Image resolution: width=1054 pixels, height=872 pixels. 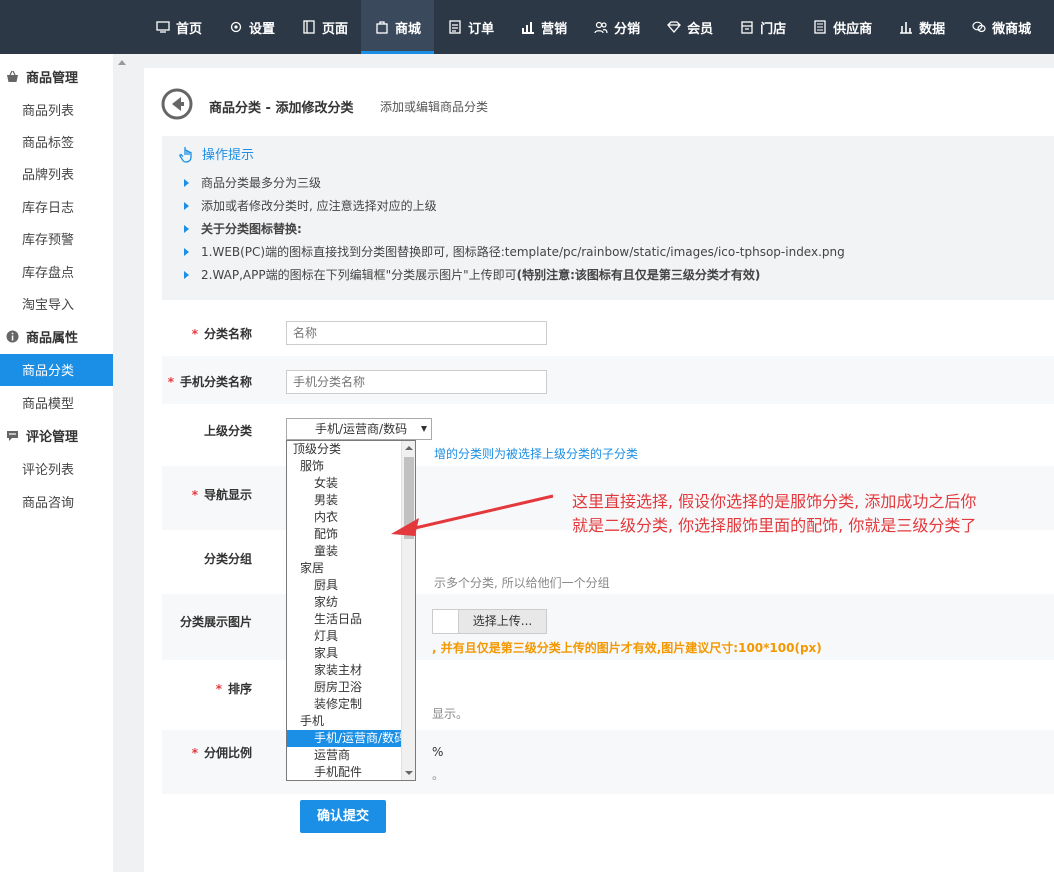 What do you see at coordinates (56, 239) in the screenshot?
I see `sidebar-item: 库存预警` at bounding box center [56, 239].